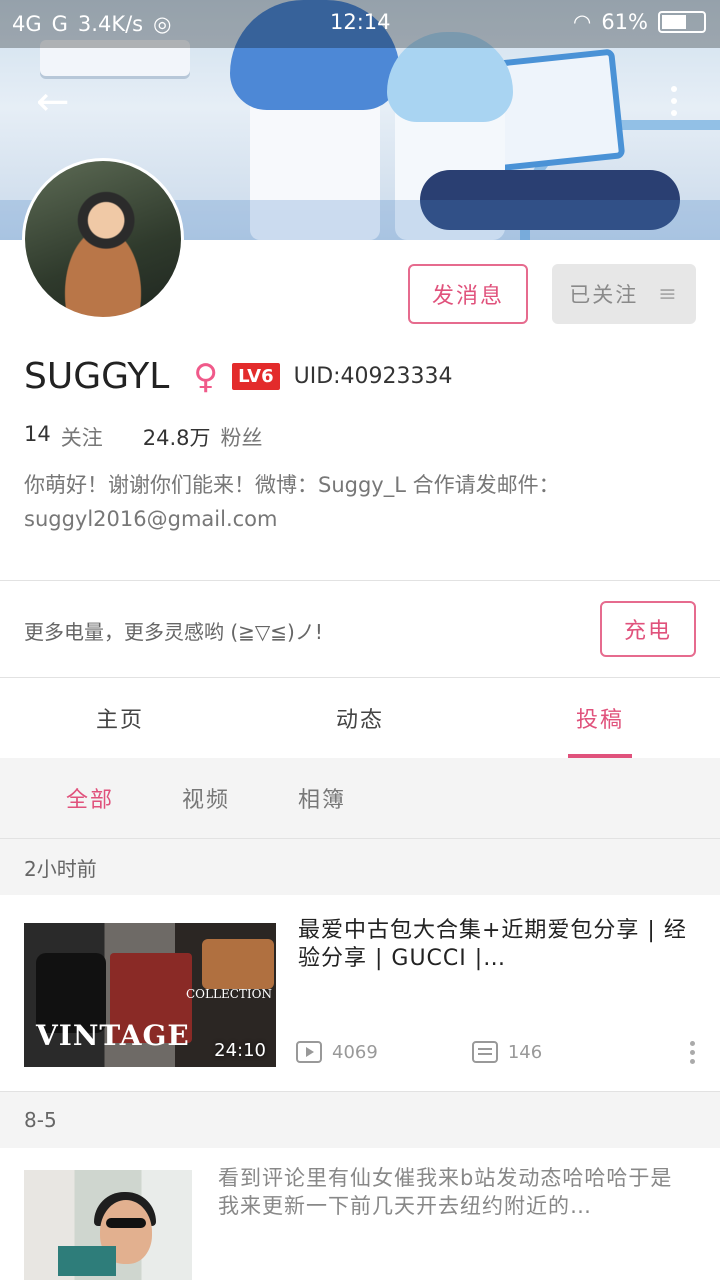 The height and width of the screenshot is (1280, 720). Describe the element at coordinates (59, 24) in the screenshot. I see `network-g: G` at that location.